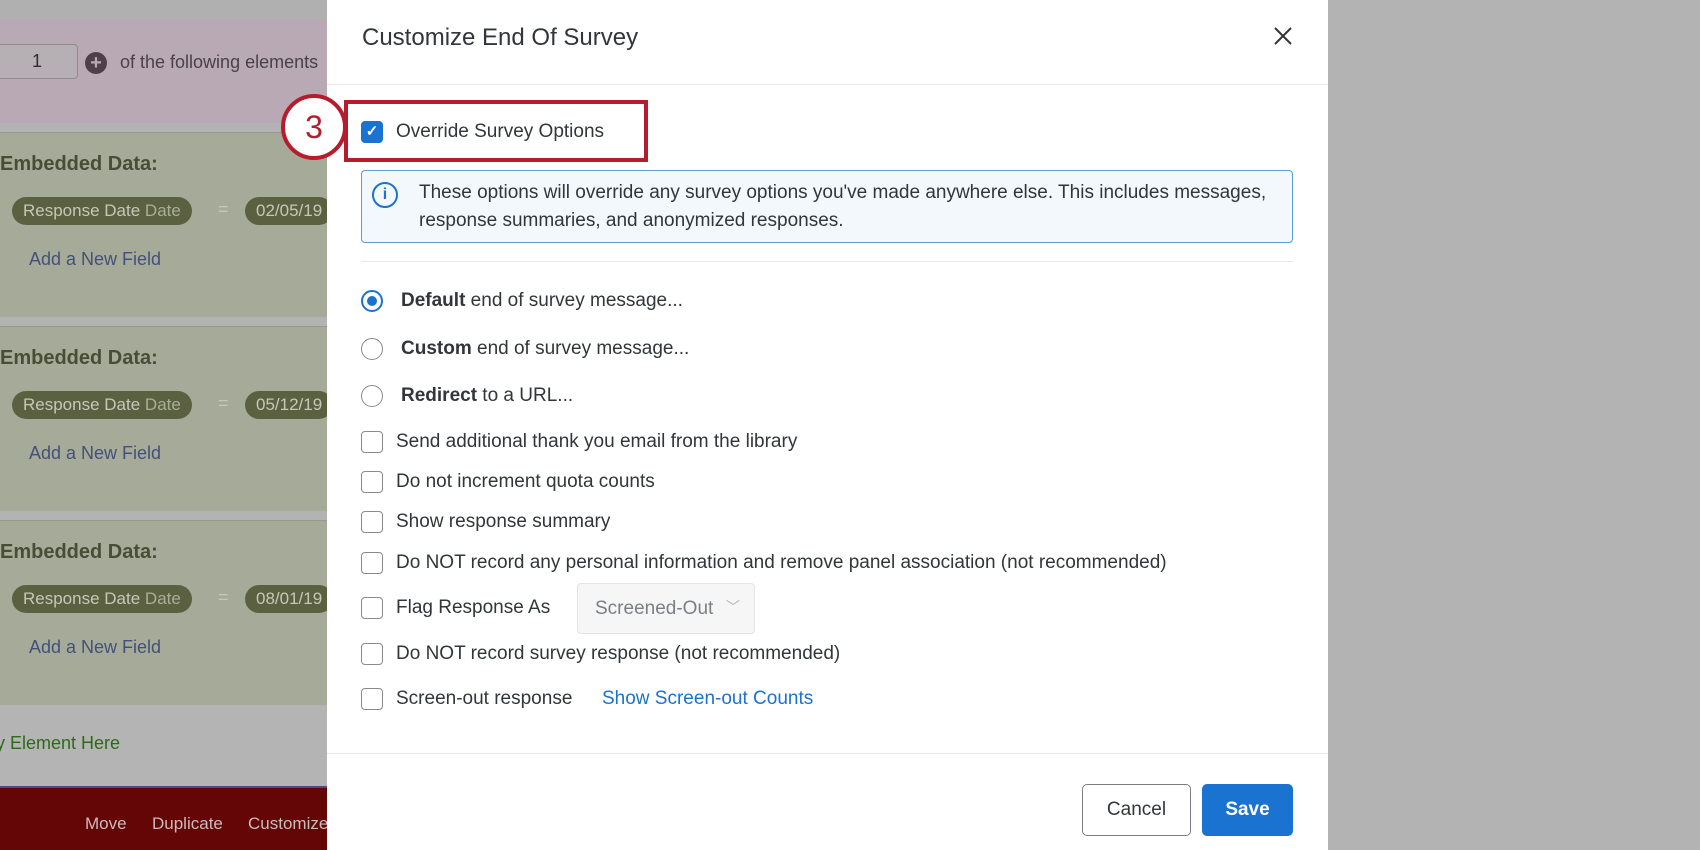 Image resolution: width=1700 pixels, height=850 pixels. I want to click on radio-redirect-url, so click(372, 396).